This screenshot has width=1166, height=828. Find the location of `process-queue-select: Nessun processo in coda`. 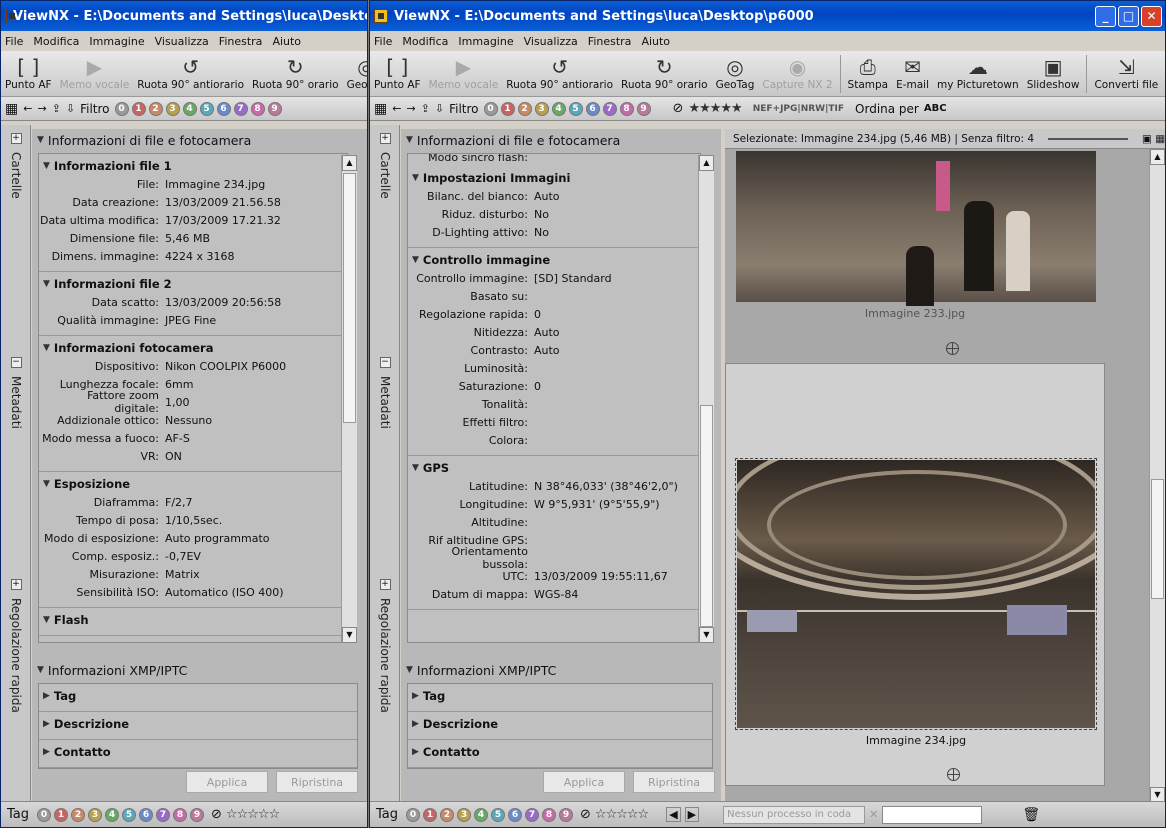

process-queue-select: Nessun processo in coda is located at coordinates (794, 814).